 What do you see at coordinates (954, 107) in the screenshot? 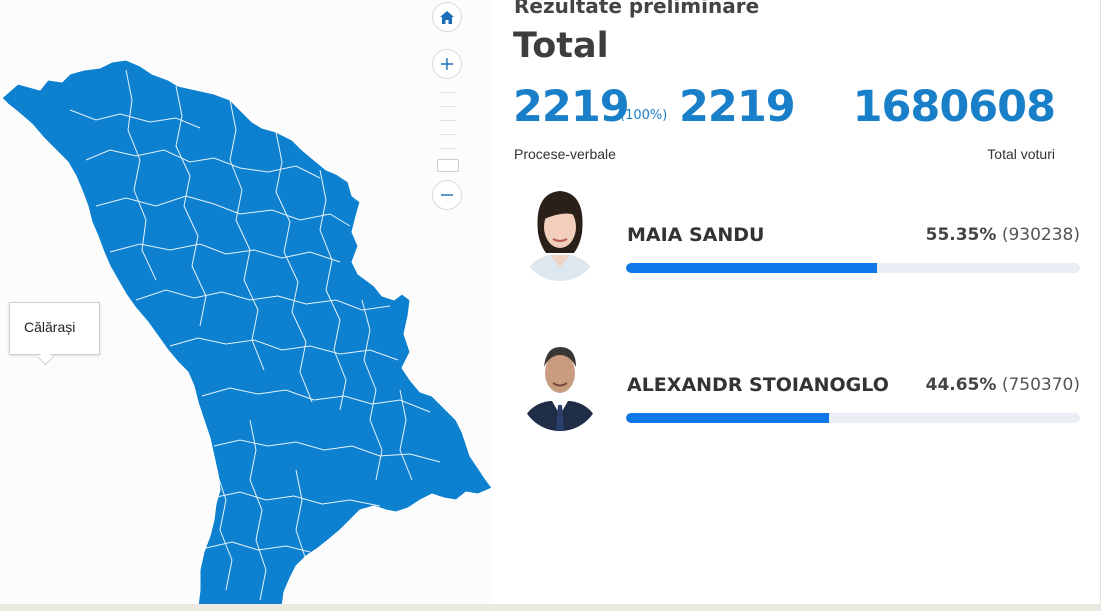
I see `total-votes-number: 1680608` at bounding box center [954, 107].